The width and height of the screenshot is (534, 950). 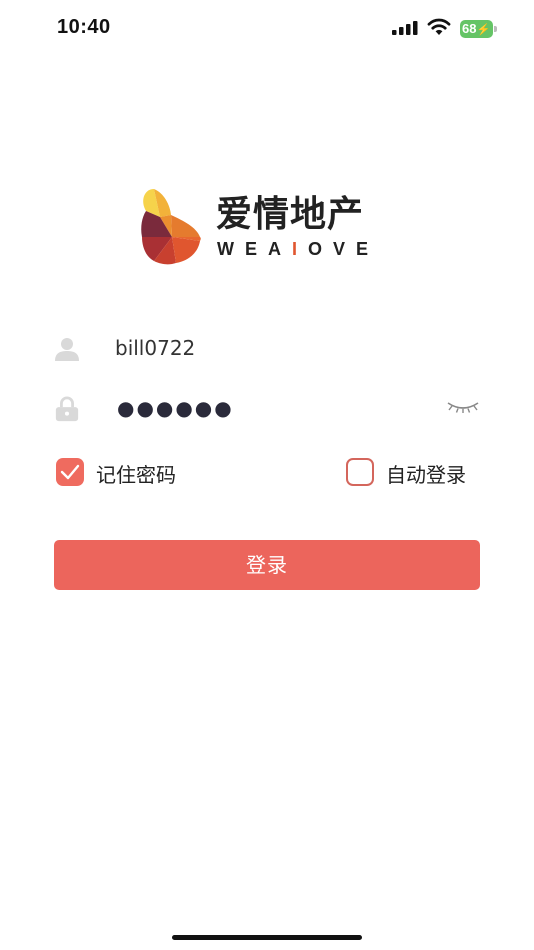 I want to click on remember-password-checkbox, so click(x=70, y=472).